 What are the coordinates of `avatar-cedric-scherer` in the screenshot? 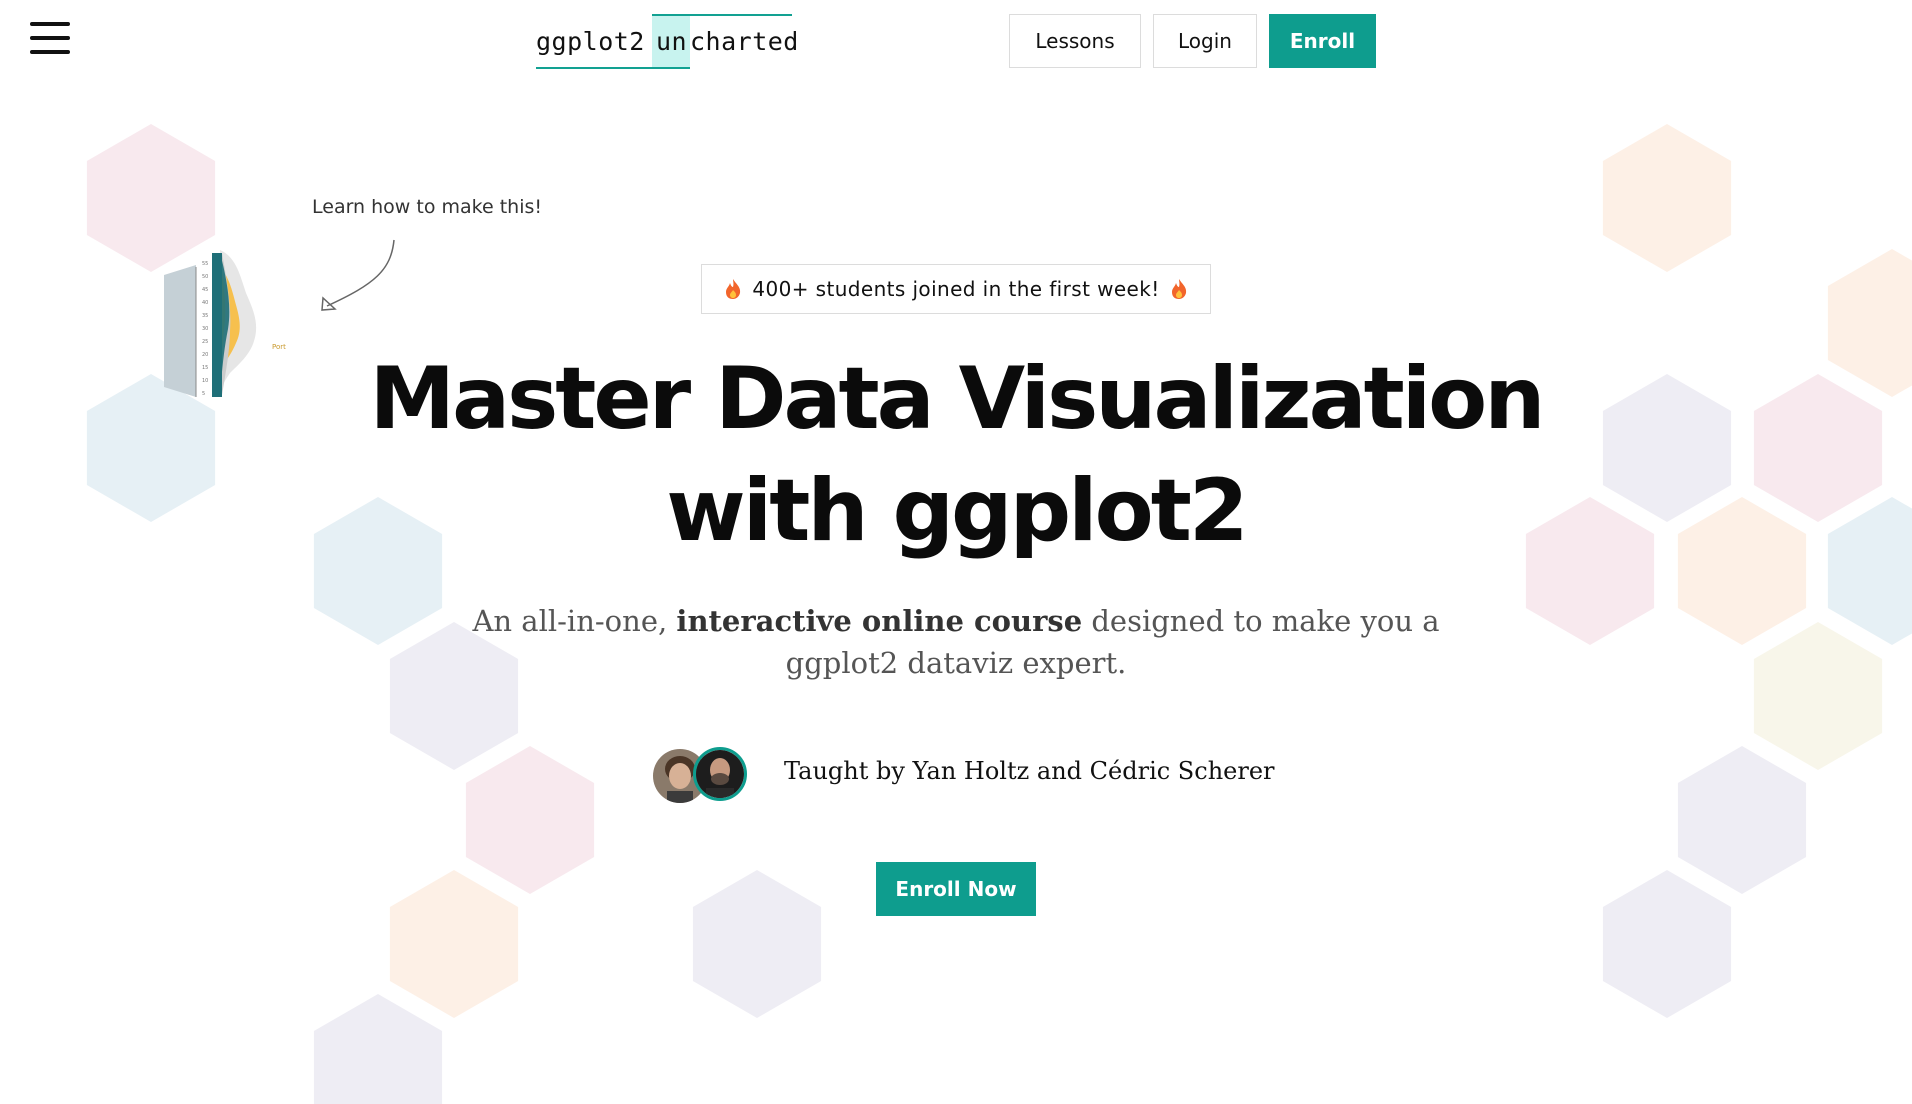 It's located at (720, 774).